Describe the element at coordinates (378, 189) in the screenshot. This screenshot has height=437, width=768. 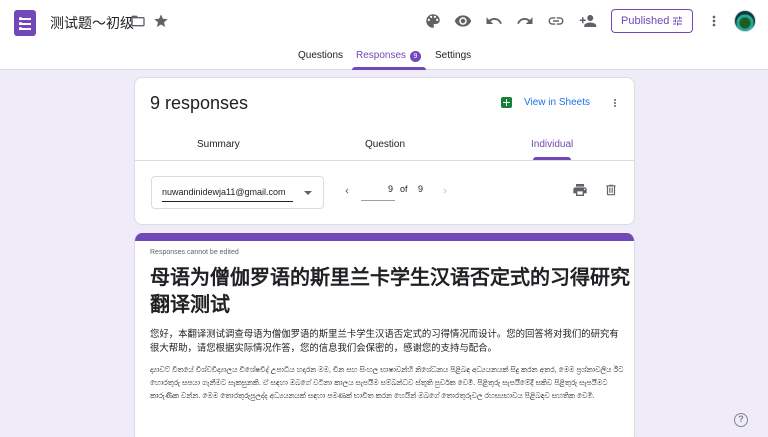
I see `current-response-input: 9` at that location.